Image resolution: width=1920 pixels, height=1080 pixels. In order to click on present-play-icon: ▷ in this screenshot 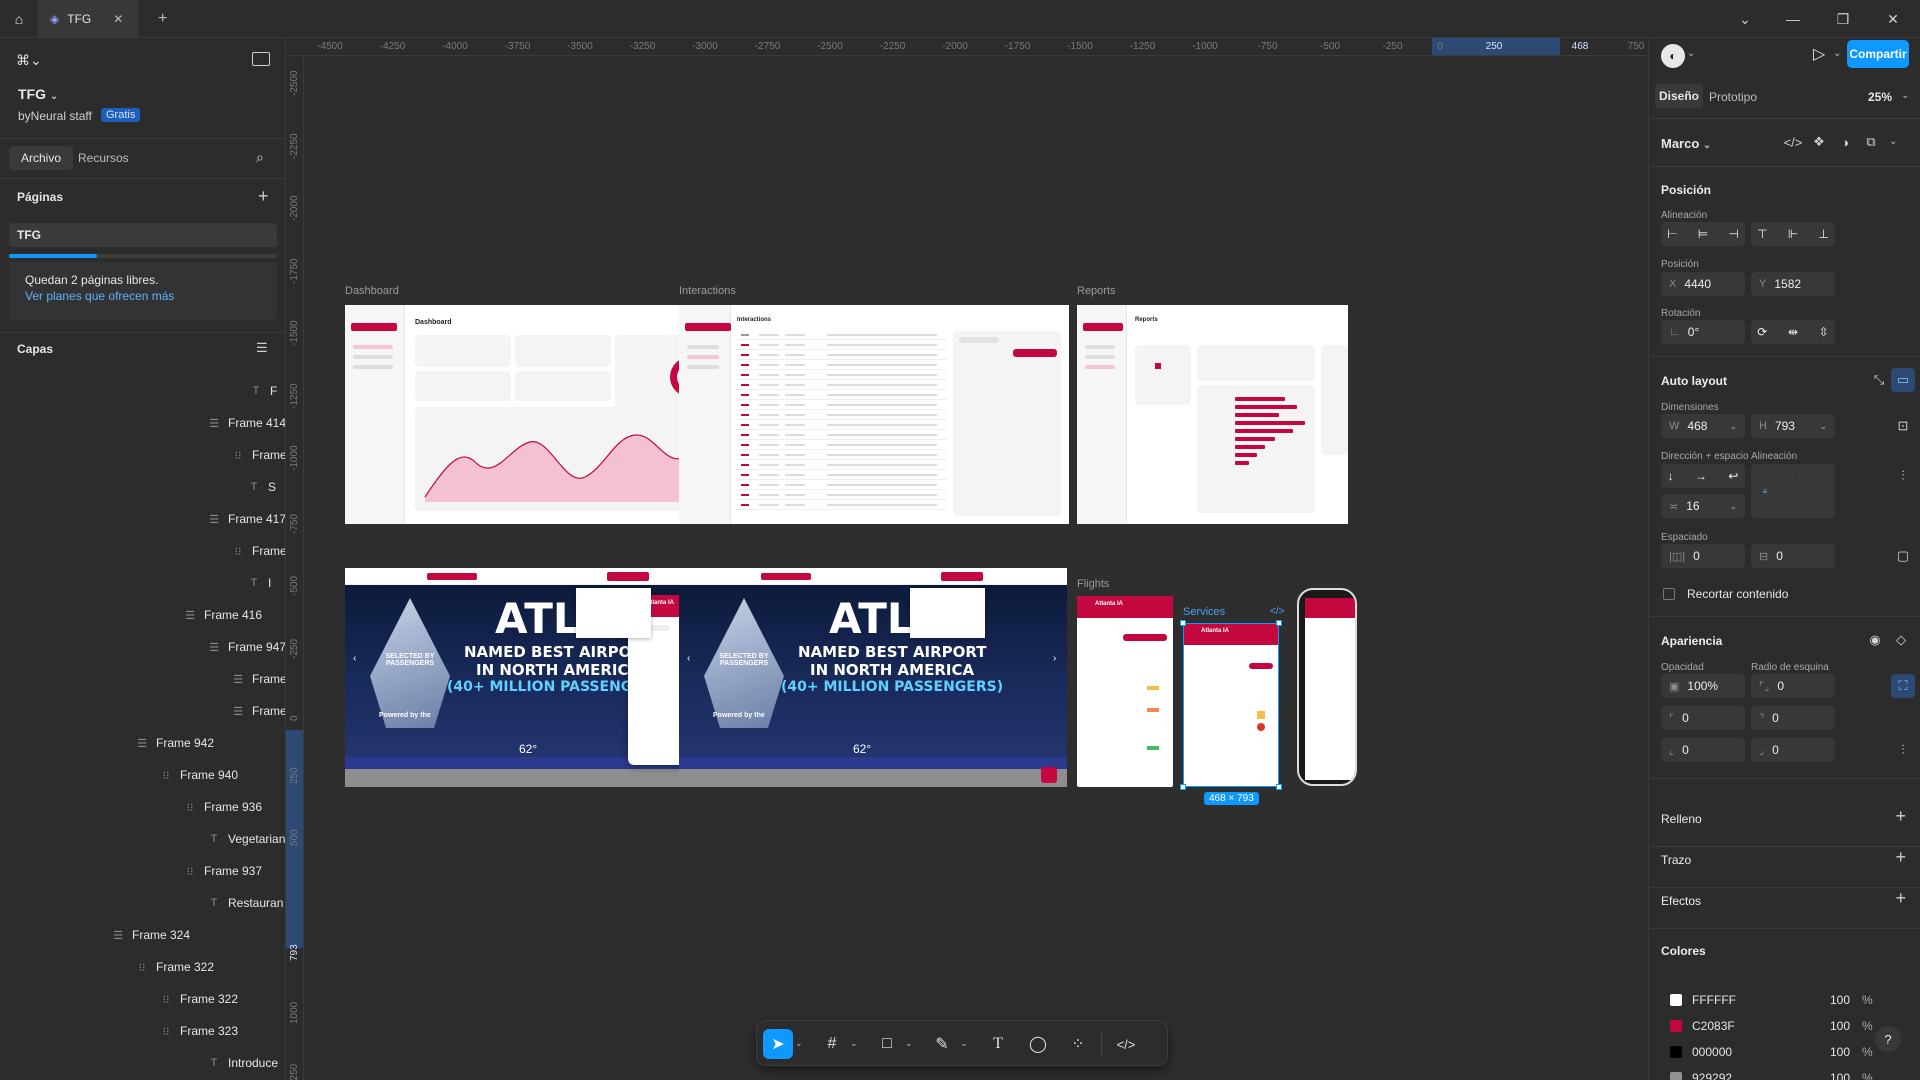, I will do `click(1819, 54)`.